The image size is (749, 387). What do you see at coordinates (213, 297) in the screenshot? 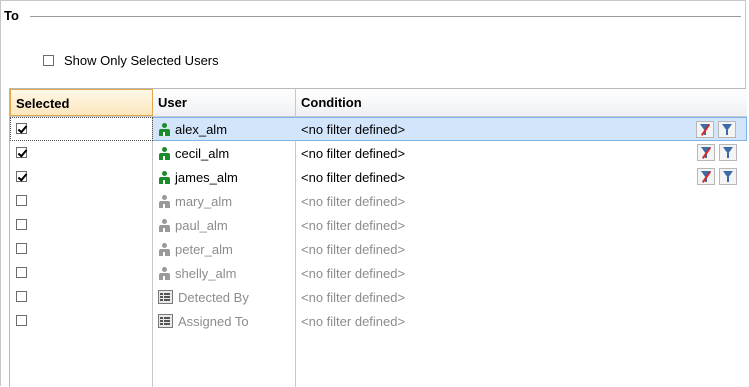
I see `user-name: Detected By` at bounding box center [213, 297].